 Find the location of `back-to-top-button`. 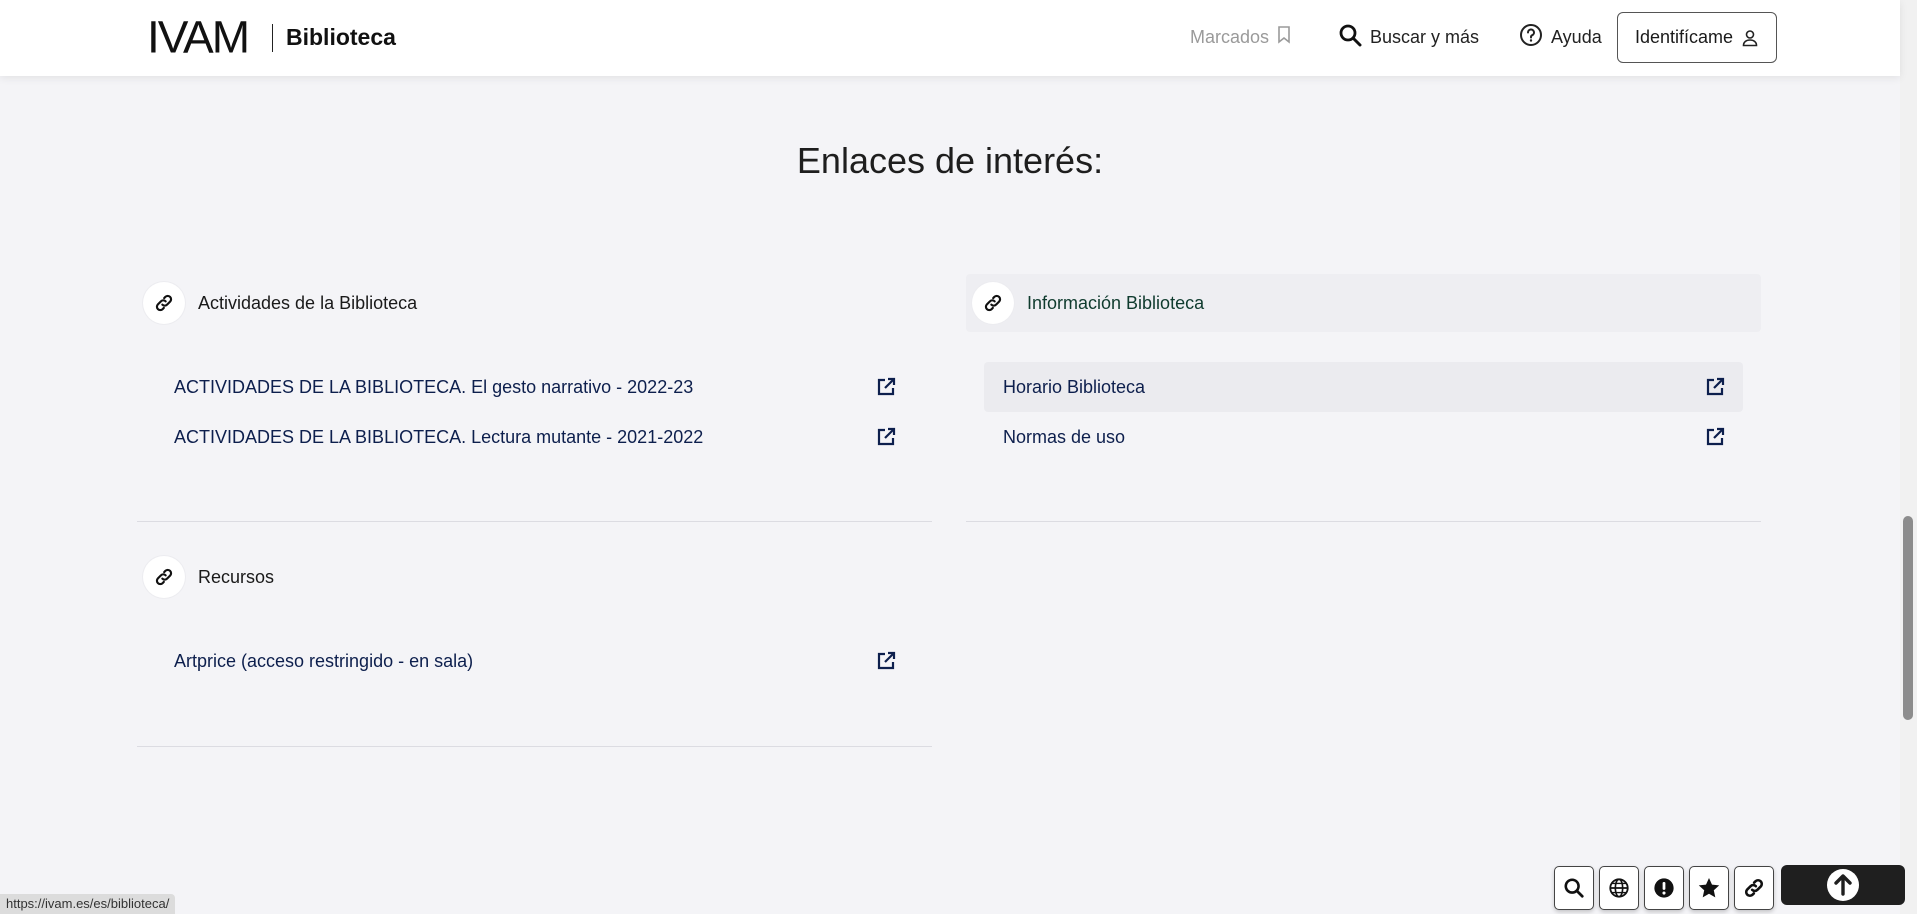

back-to-top-button is located at coordinates (1843, 885).